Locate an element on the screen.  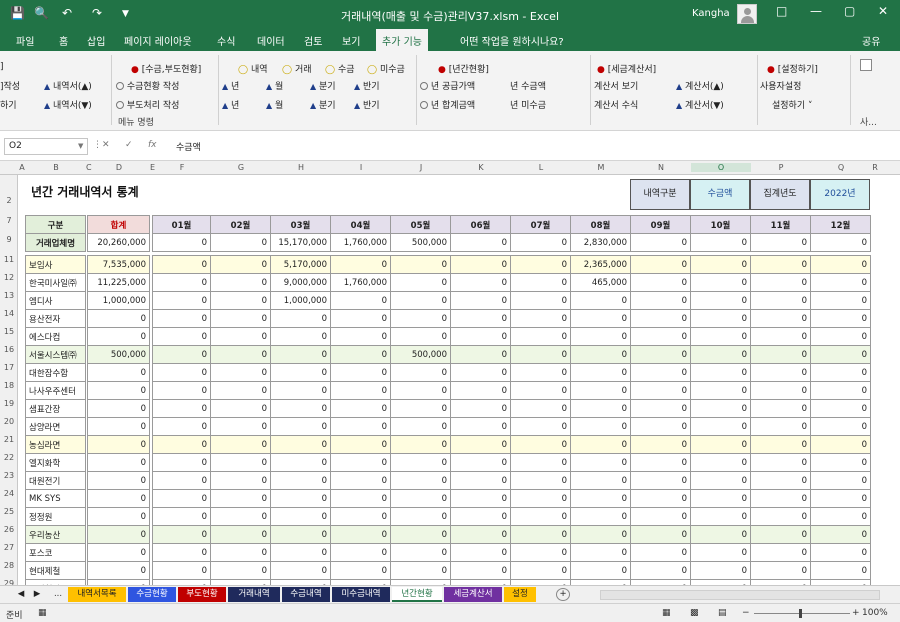
tab-2: 삽입 is located at coordinates (96, 40).